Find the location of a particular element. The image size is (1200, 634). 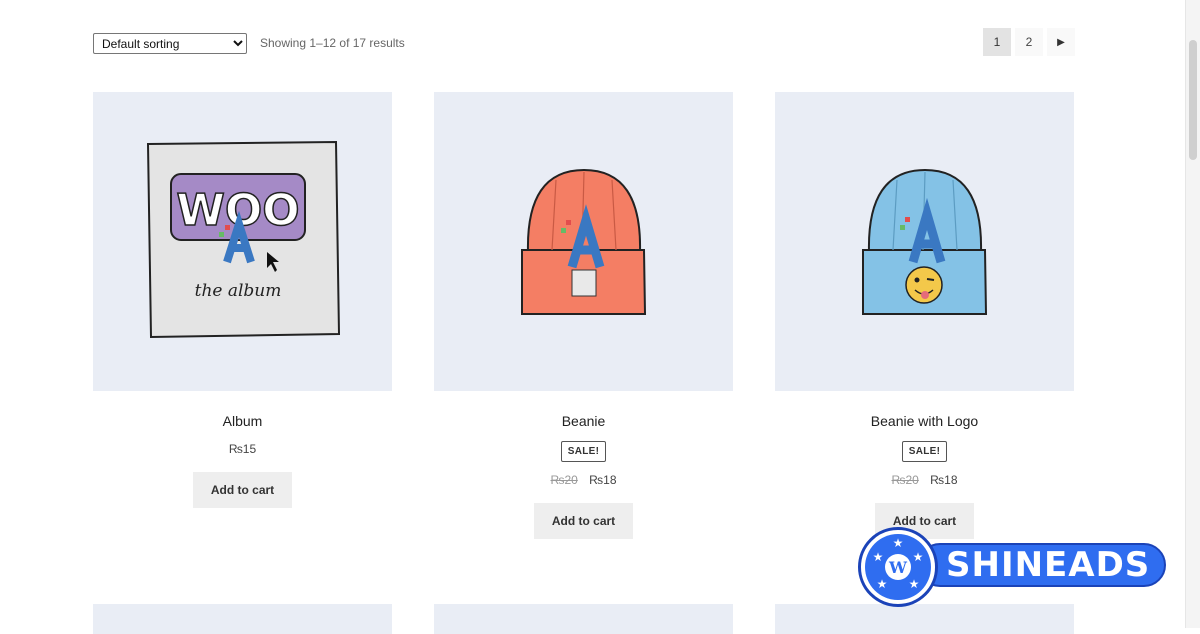

page-scrollbar is located at coordinates (1192, 314).